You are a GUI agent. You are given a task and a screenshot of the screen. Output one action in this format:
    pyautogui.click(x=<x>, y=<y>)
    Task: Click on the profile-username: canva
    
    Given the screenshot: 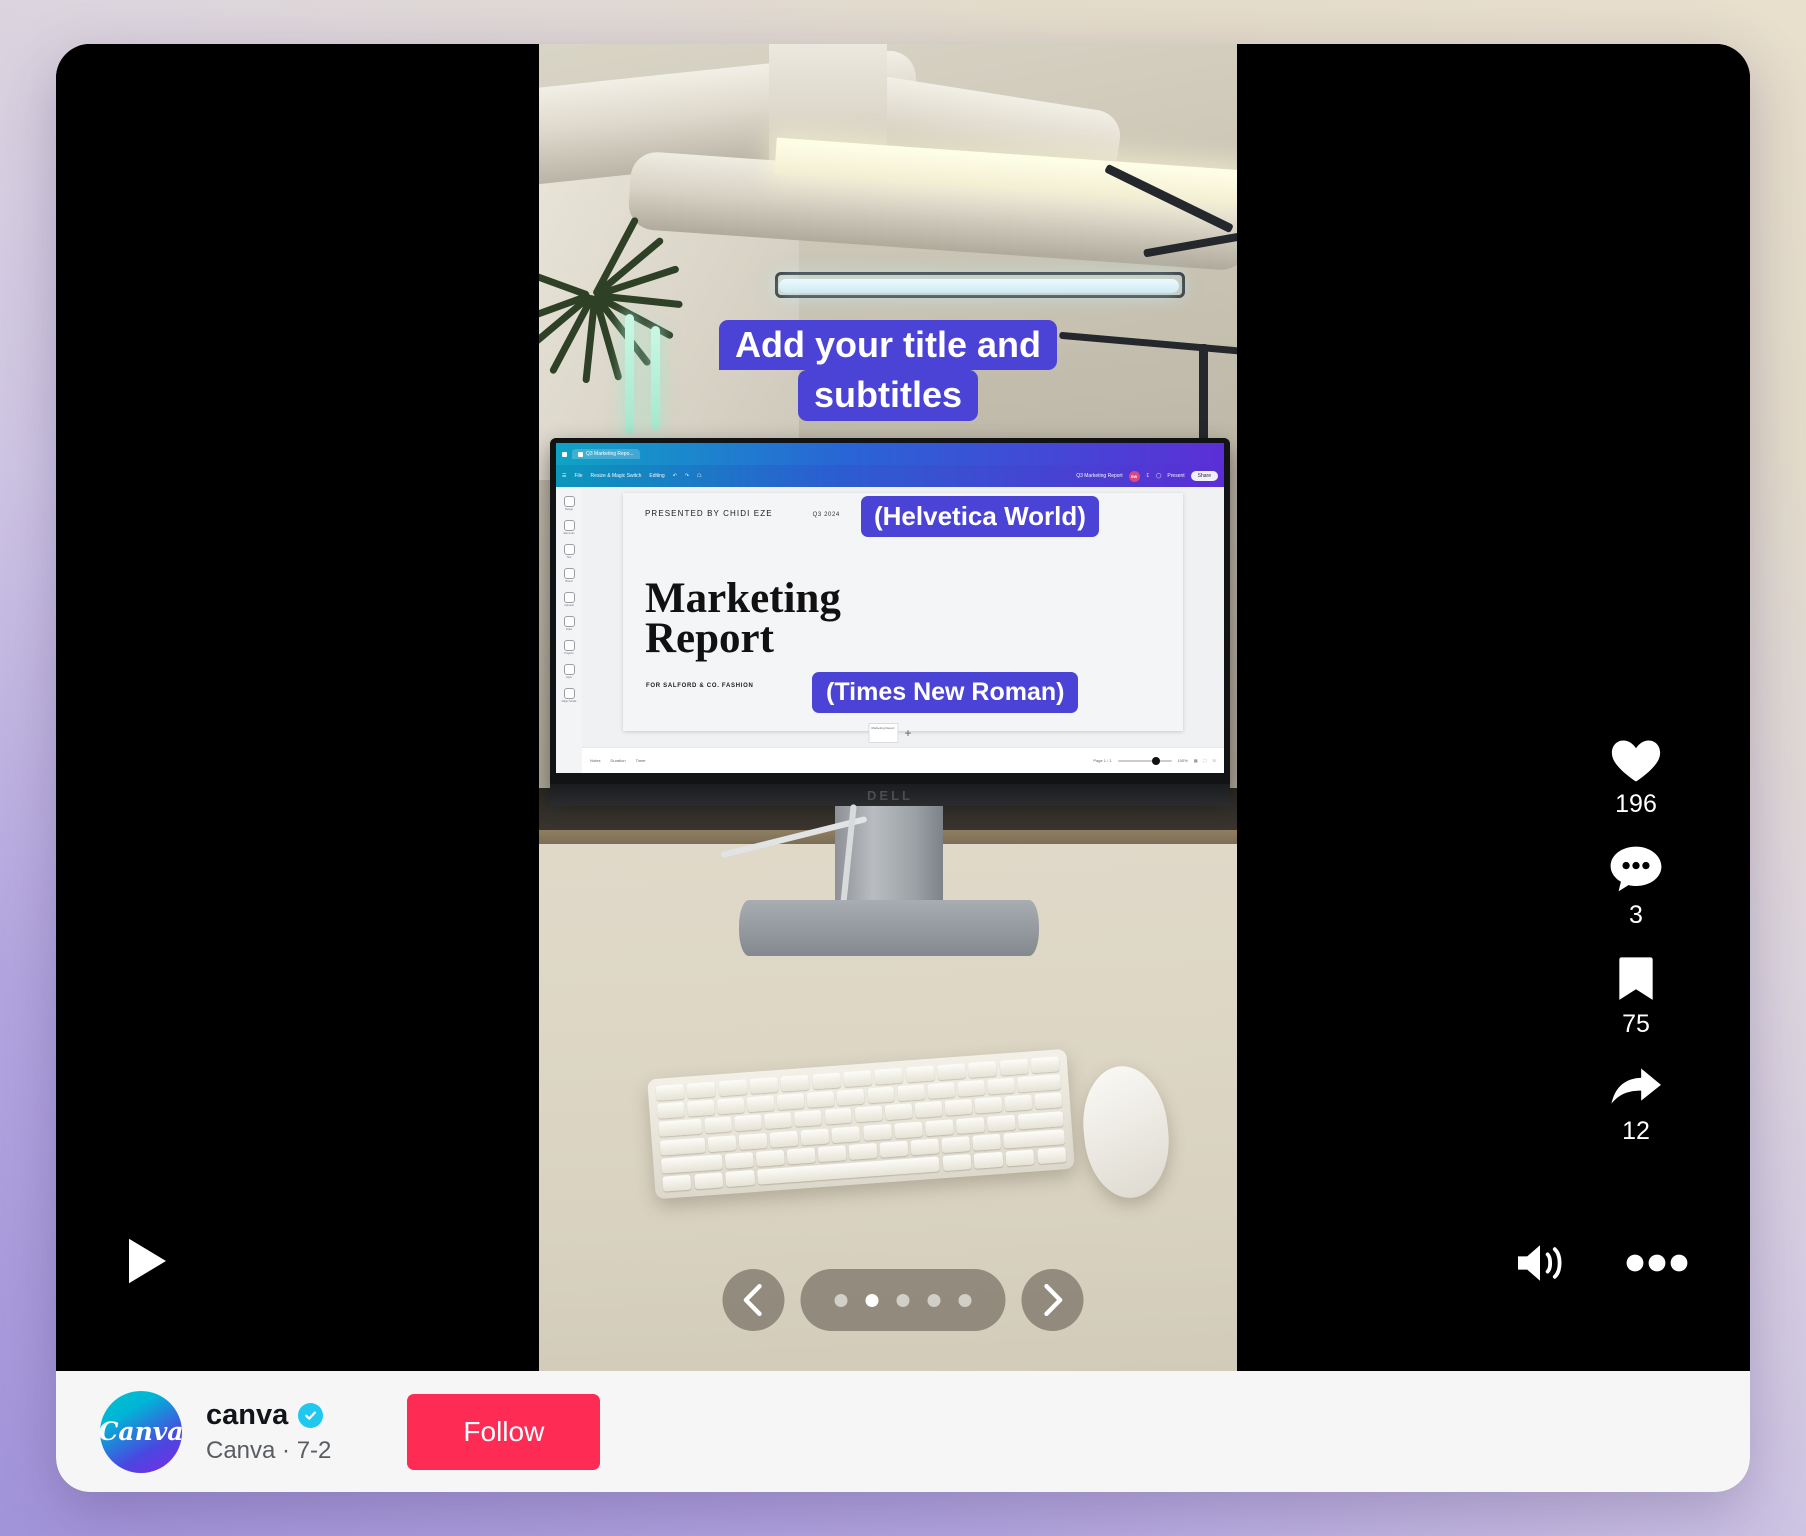 What is the action you would take?
    pyautogui.click(x=247, y=1415)
    